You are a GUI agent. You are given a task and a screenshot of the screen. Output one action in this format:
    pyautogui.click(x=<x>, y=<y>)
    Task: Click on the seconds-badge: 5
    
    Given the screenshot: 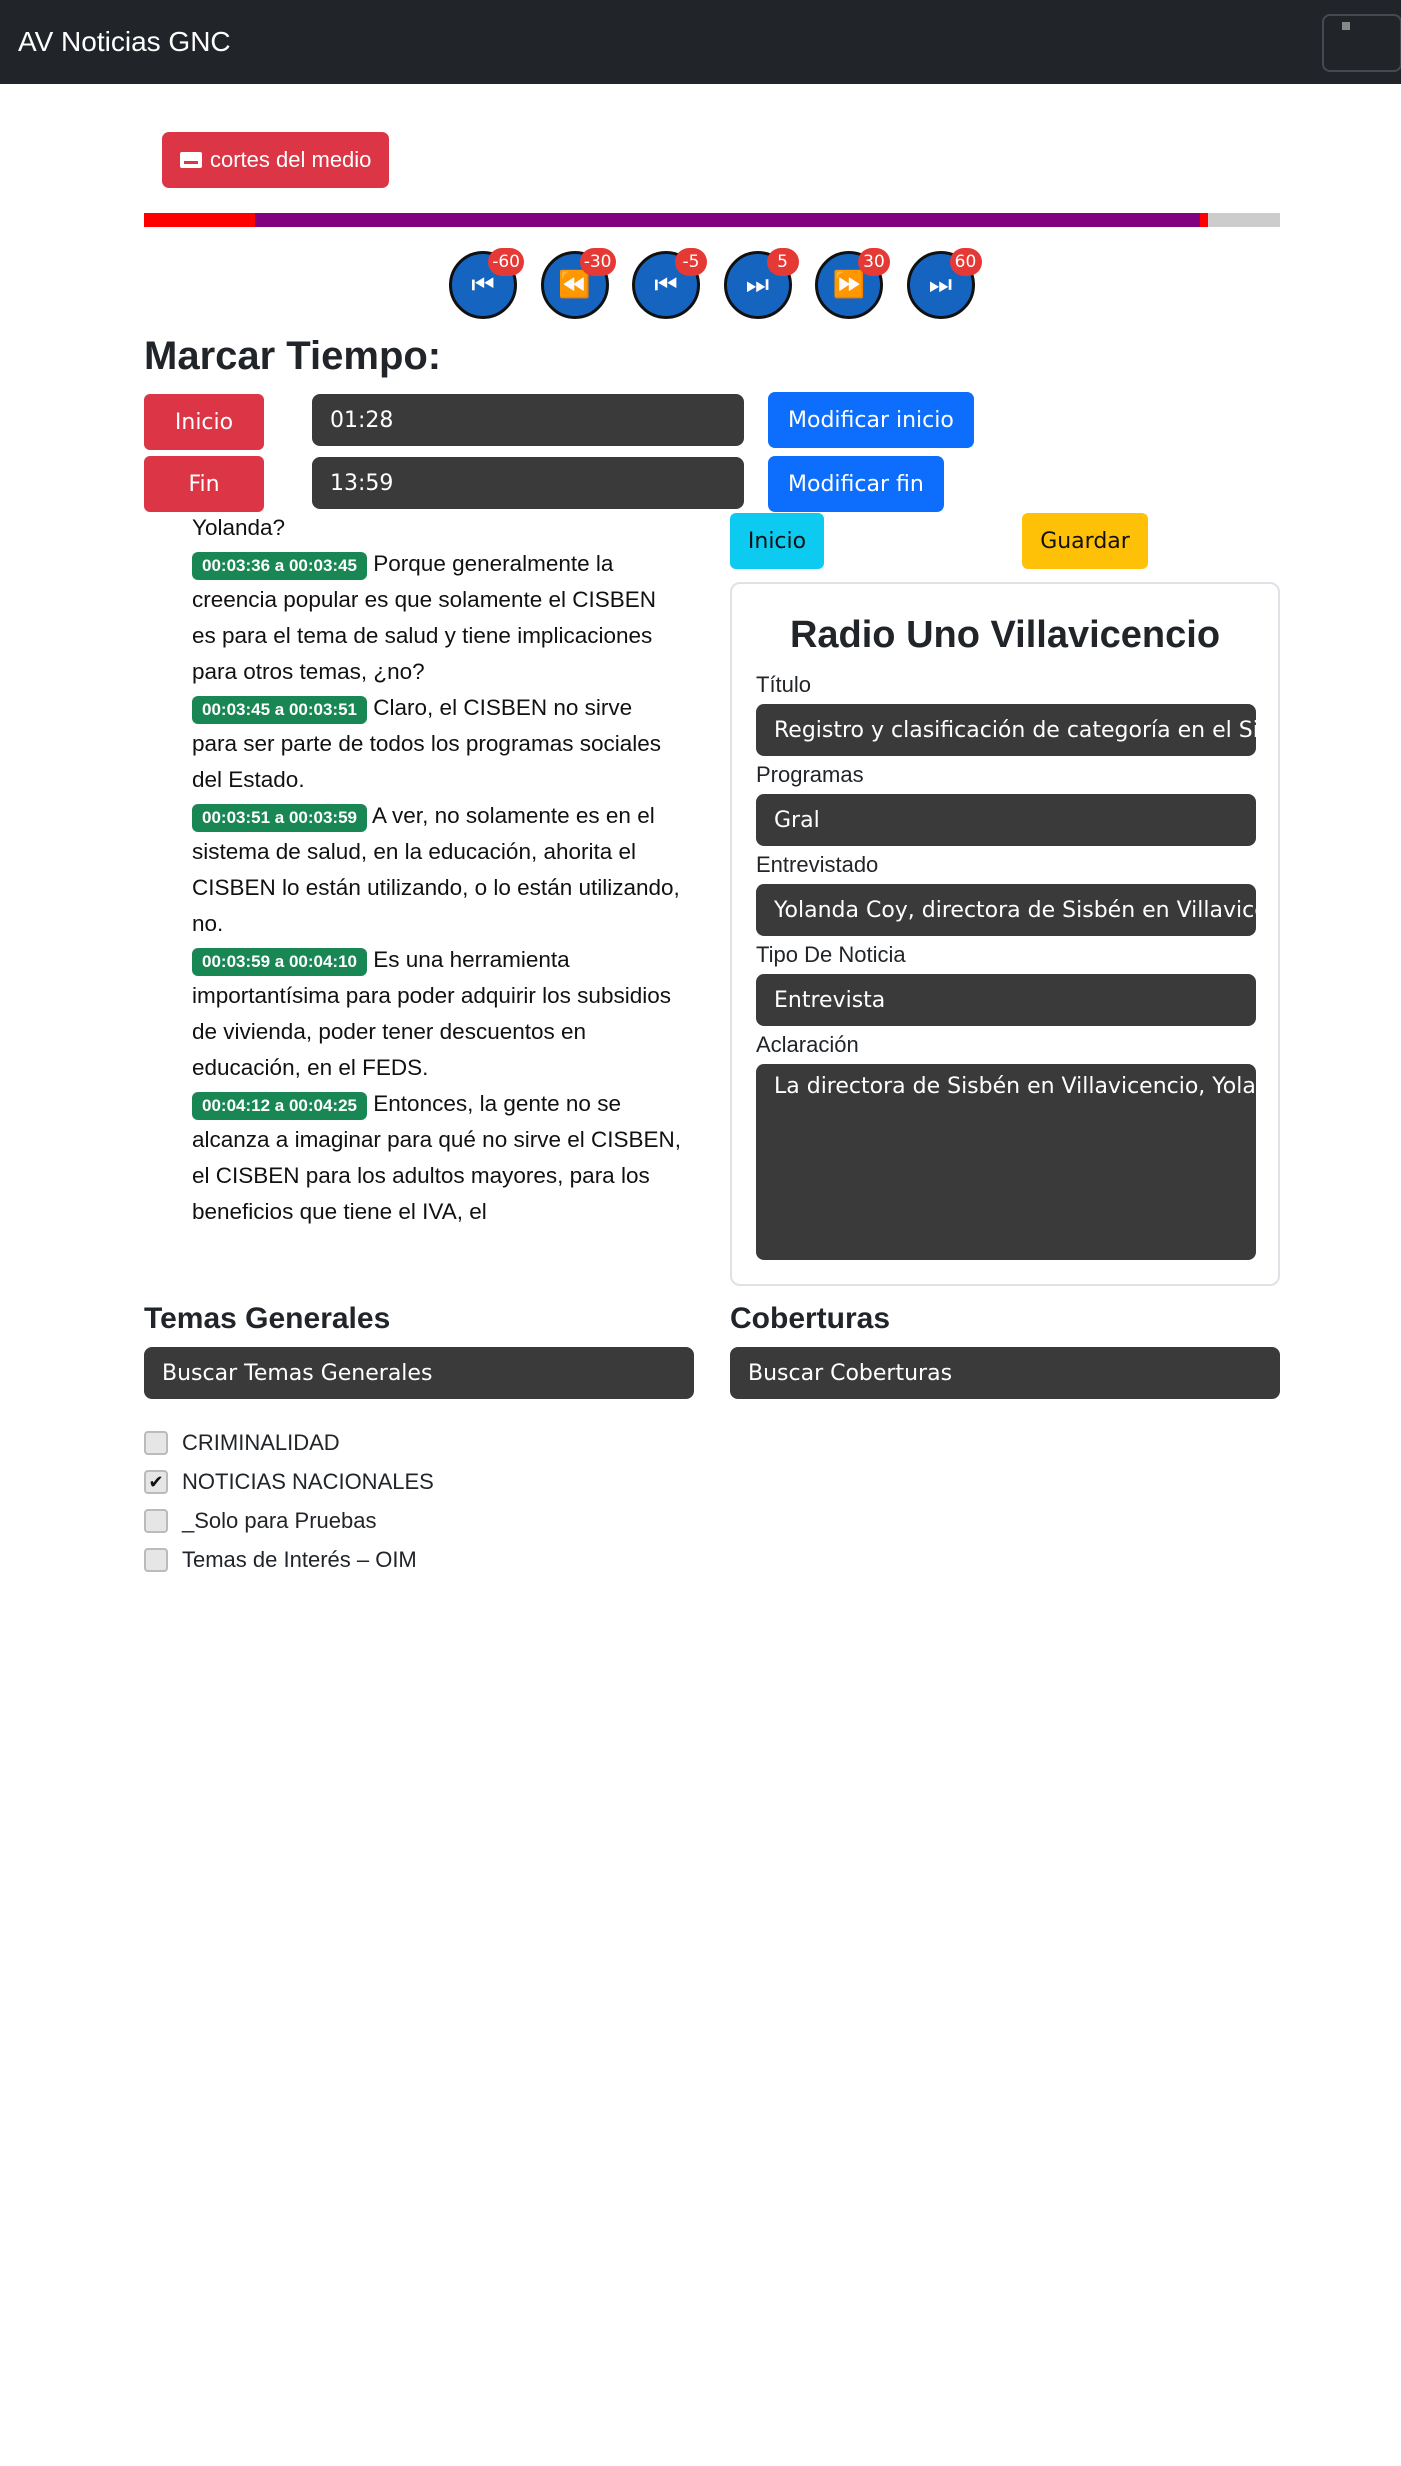 What is the action you would take?
    pyautogui.click(x=782, y=262)
    